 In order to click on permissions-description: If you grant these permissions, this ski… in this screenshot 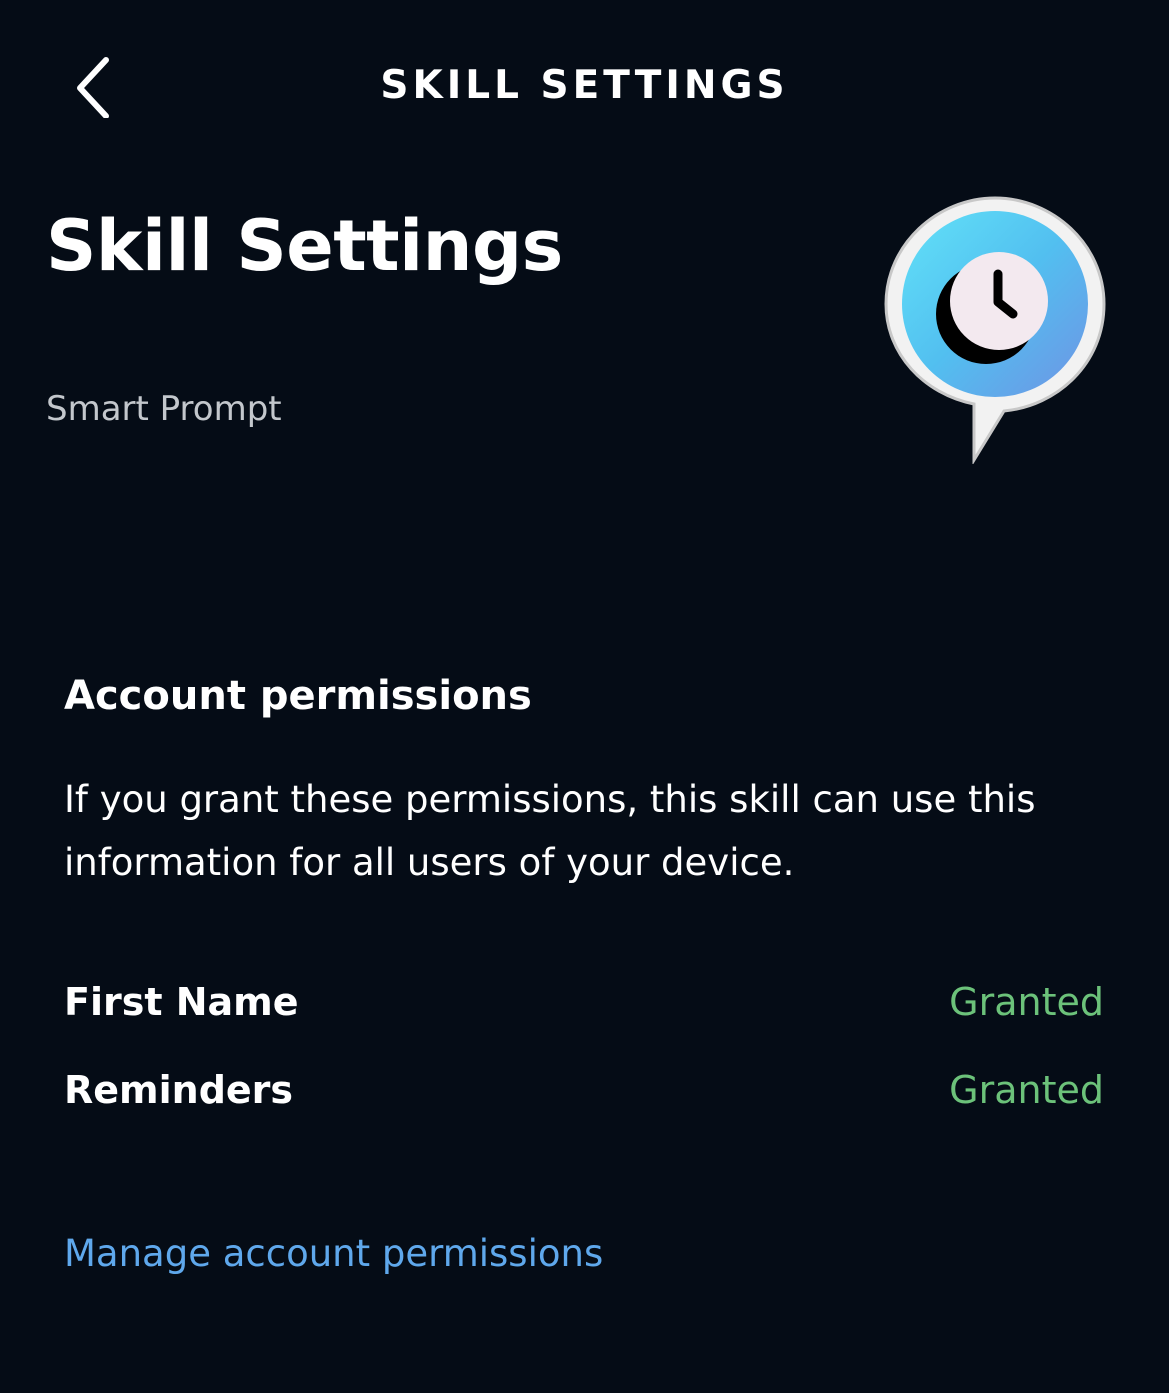, I will do `click(550, 831)`.